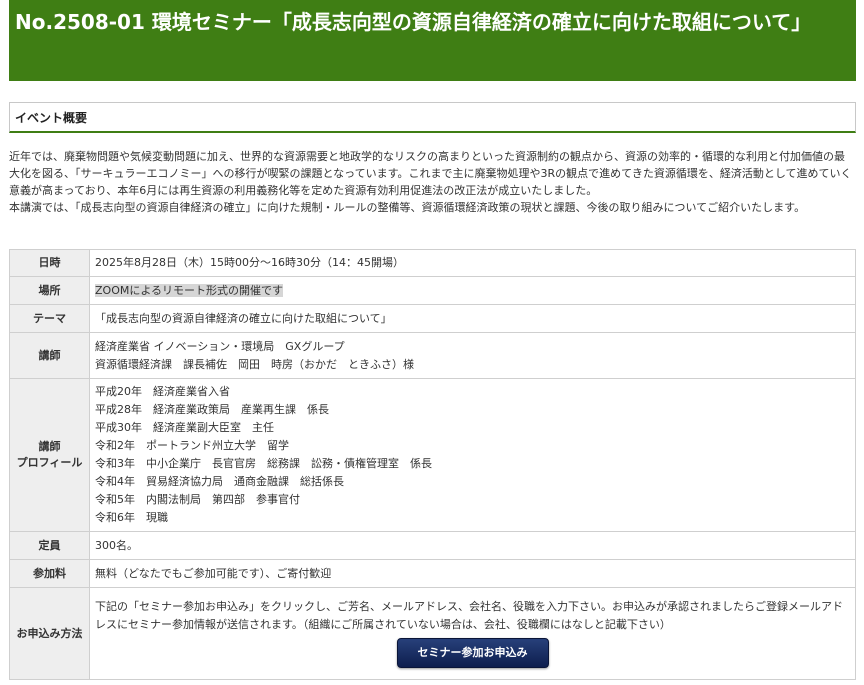 This screenshot has width=864, height=685. Describe the element at coordinates (131, 517) in the screenshot. I see `profile-line: 令和6年 現職` at that location.